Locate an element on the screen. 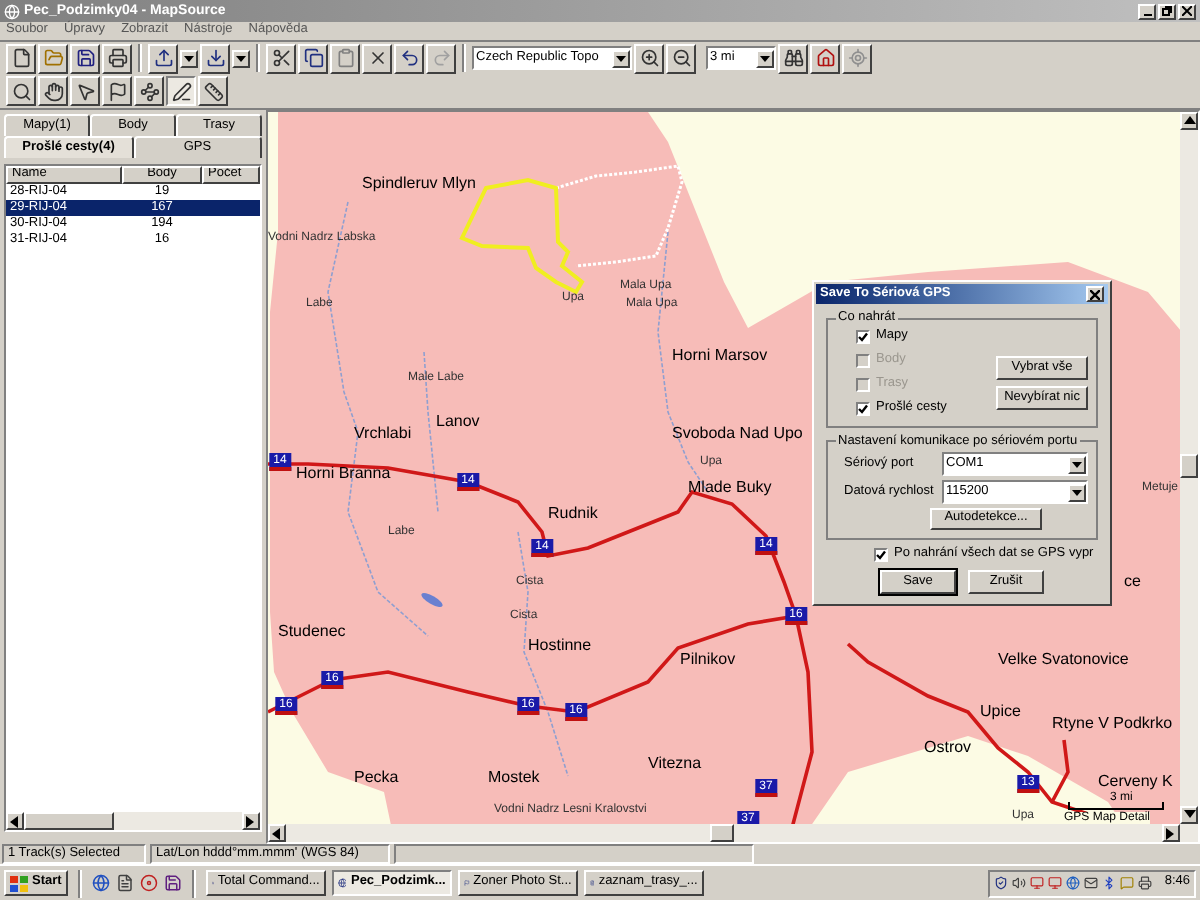  upload-icon is located at coordinates (163, 58).